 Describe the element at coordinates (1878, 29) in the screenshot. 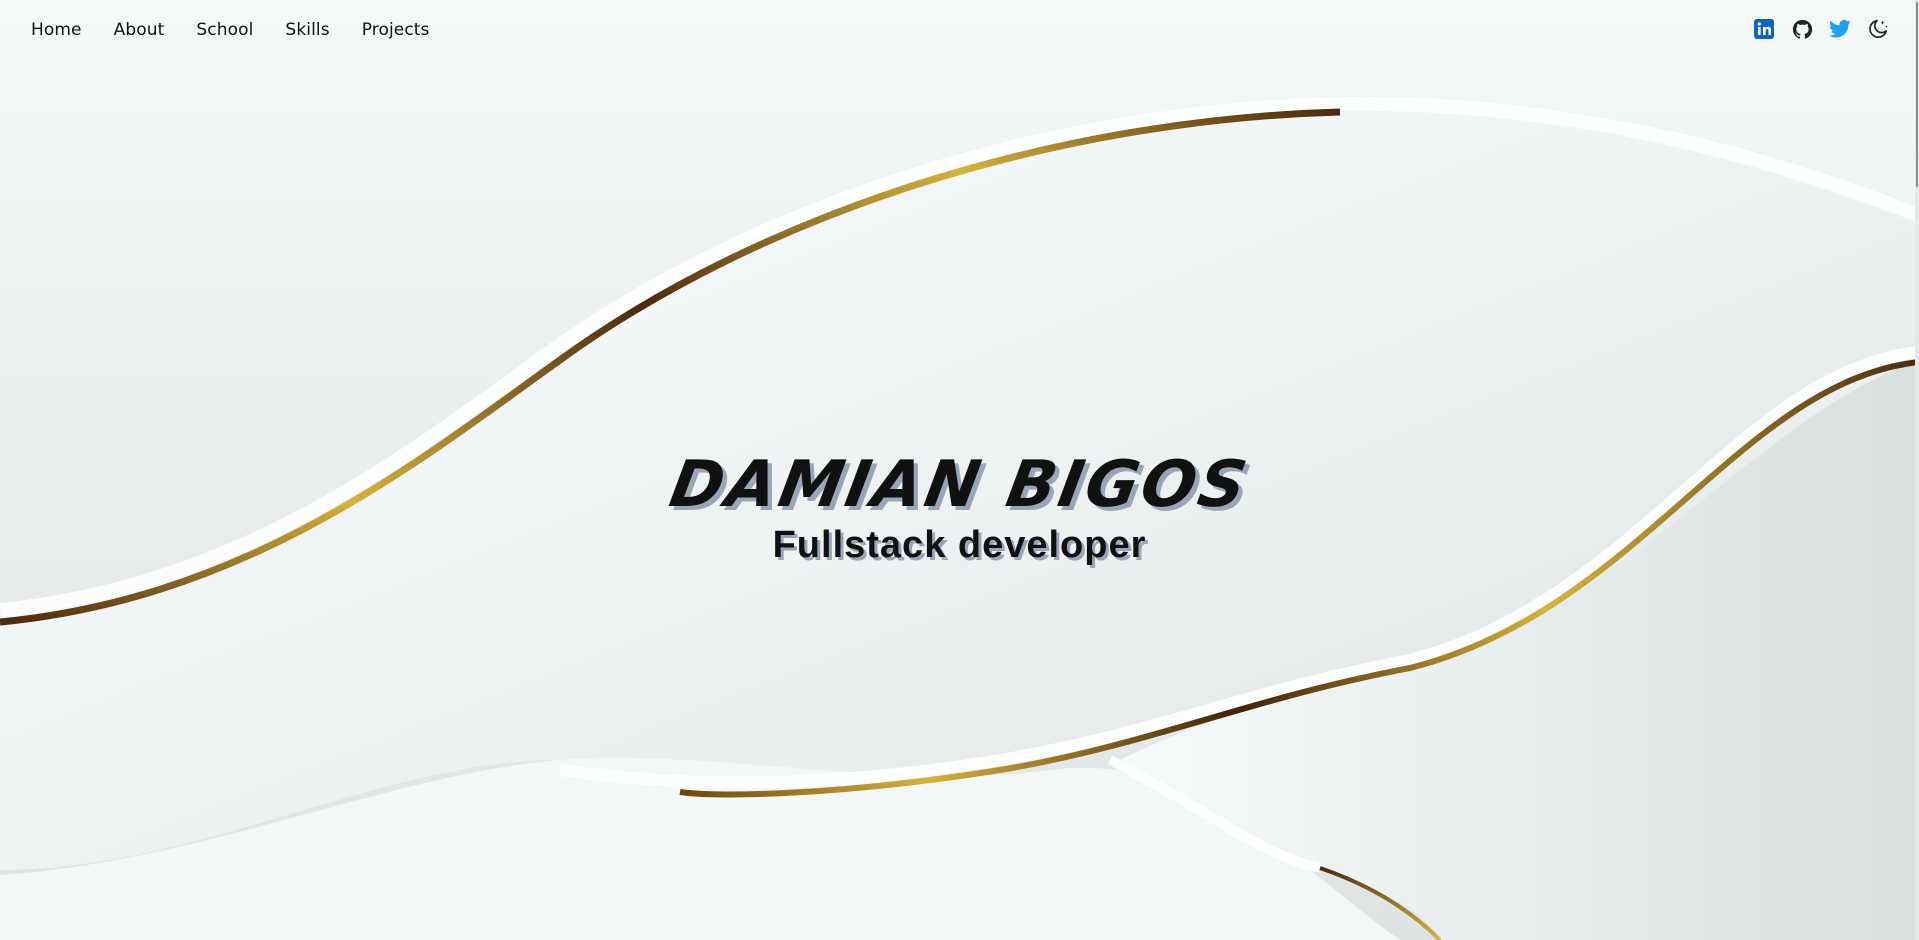

I see `moon-icon` at that location.